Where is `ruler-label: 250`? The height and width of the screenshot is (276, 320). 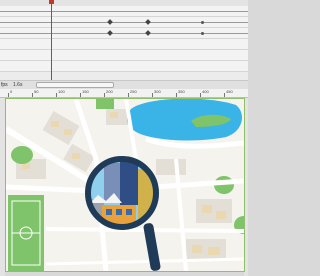 ruler-label: 250 is located at coordinates (133, 91).